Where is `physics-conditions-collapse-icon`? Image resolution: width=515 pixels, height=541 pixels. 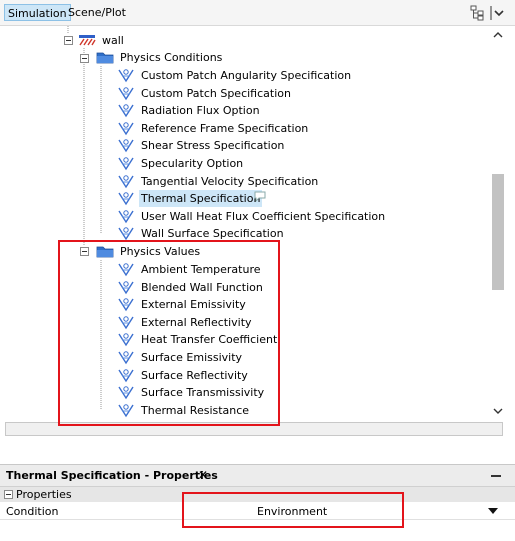 physics-conditions-collapse-icon is located at coordinates (84, 58).